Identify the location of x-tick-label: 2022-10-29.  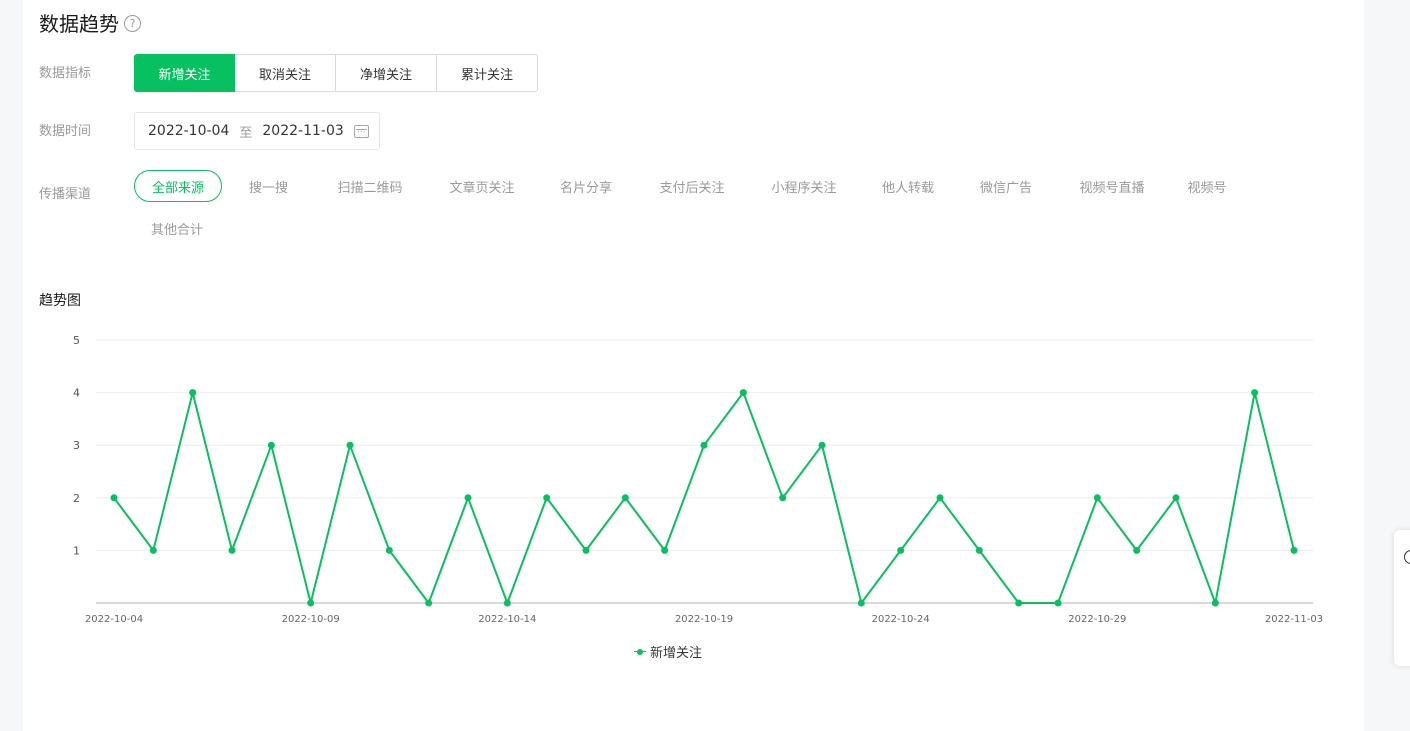
(1097, 619).